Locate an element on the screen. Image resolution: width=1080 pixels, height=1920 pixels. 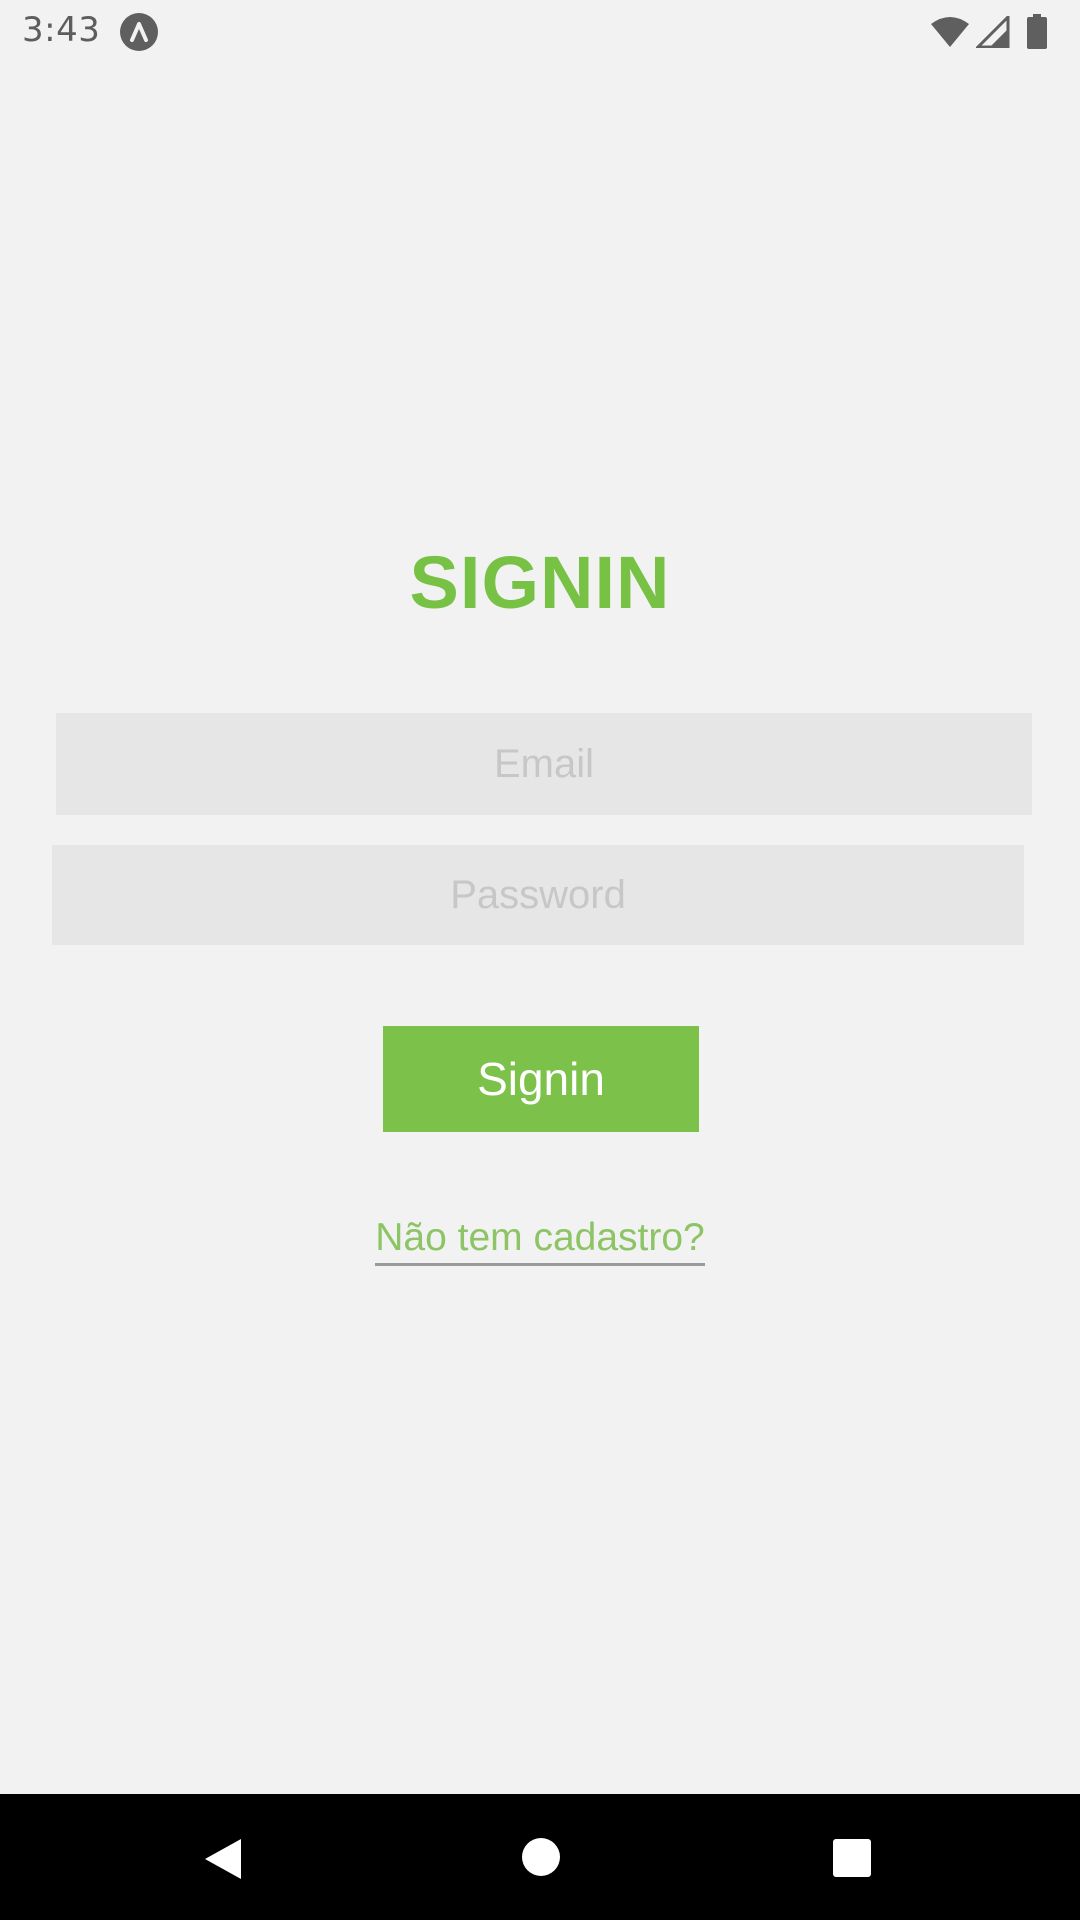
battery-icon is located at coordinates (1037, 34).